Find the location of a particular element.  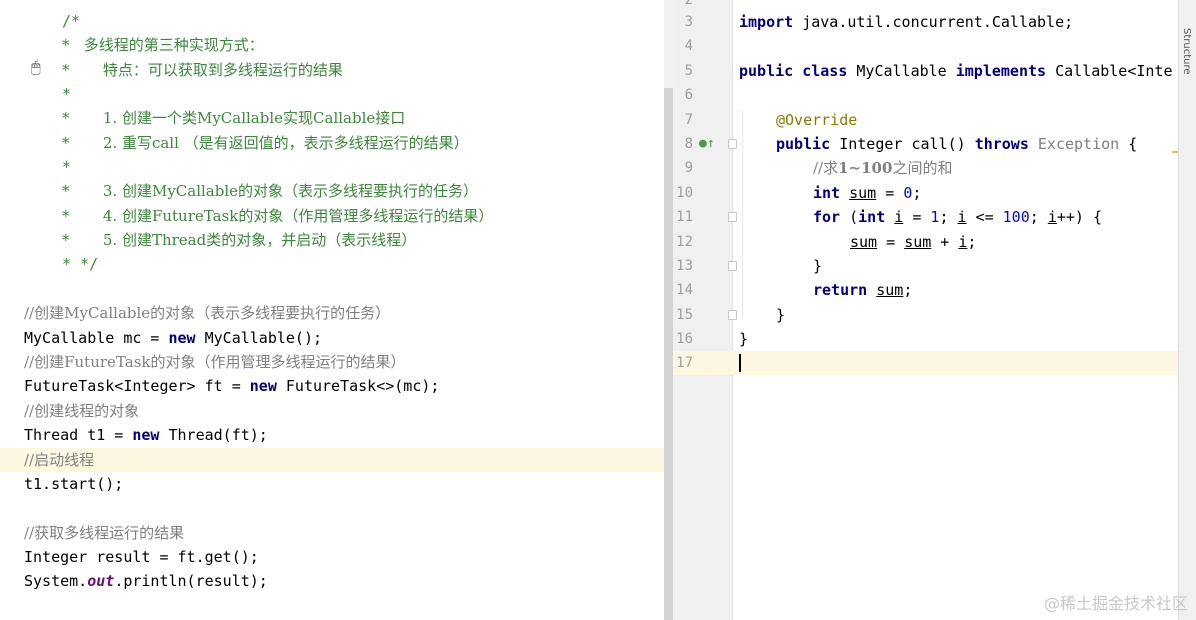

static-field-out: out is located at coordinates (101, 581).